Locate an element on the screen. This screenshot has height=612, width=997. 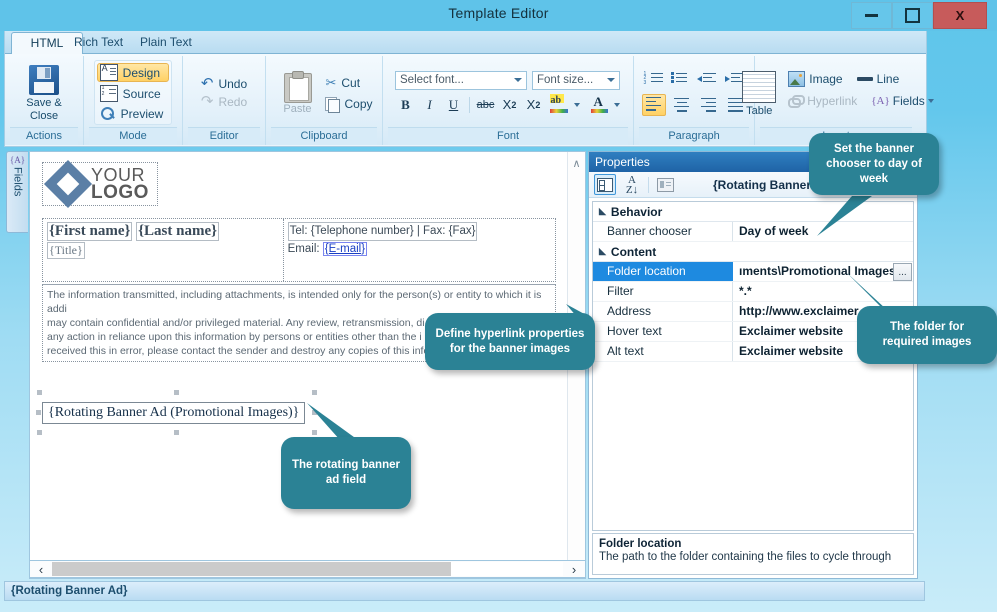
divider is located at coordinates (469, 104).